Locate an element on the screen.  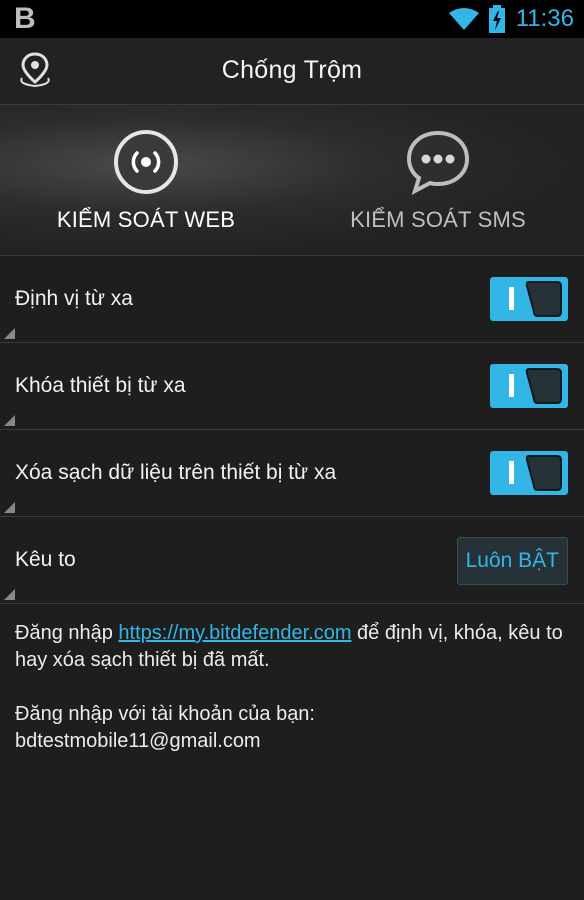
tab-web-label: KIỂM SOÁT WEB is located at coordinates (146, 219).